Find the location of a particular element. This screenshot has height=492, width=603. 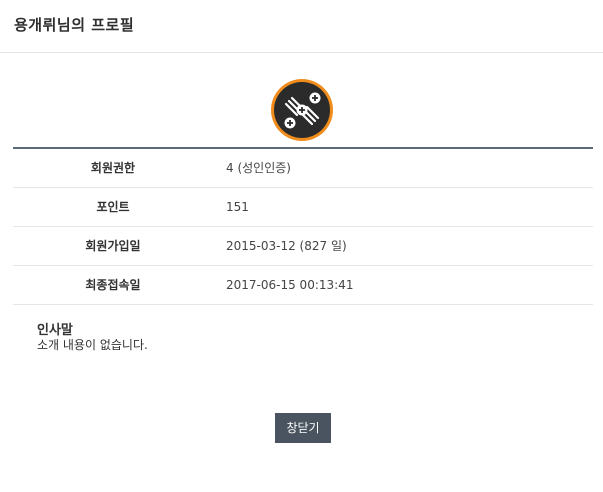

profile-header: 용개뤼님의 프로필 is located at coordinates (301, 26).